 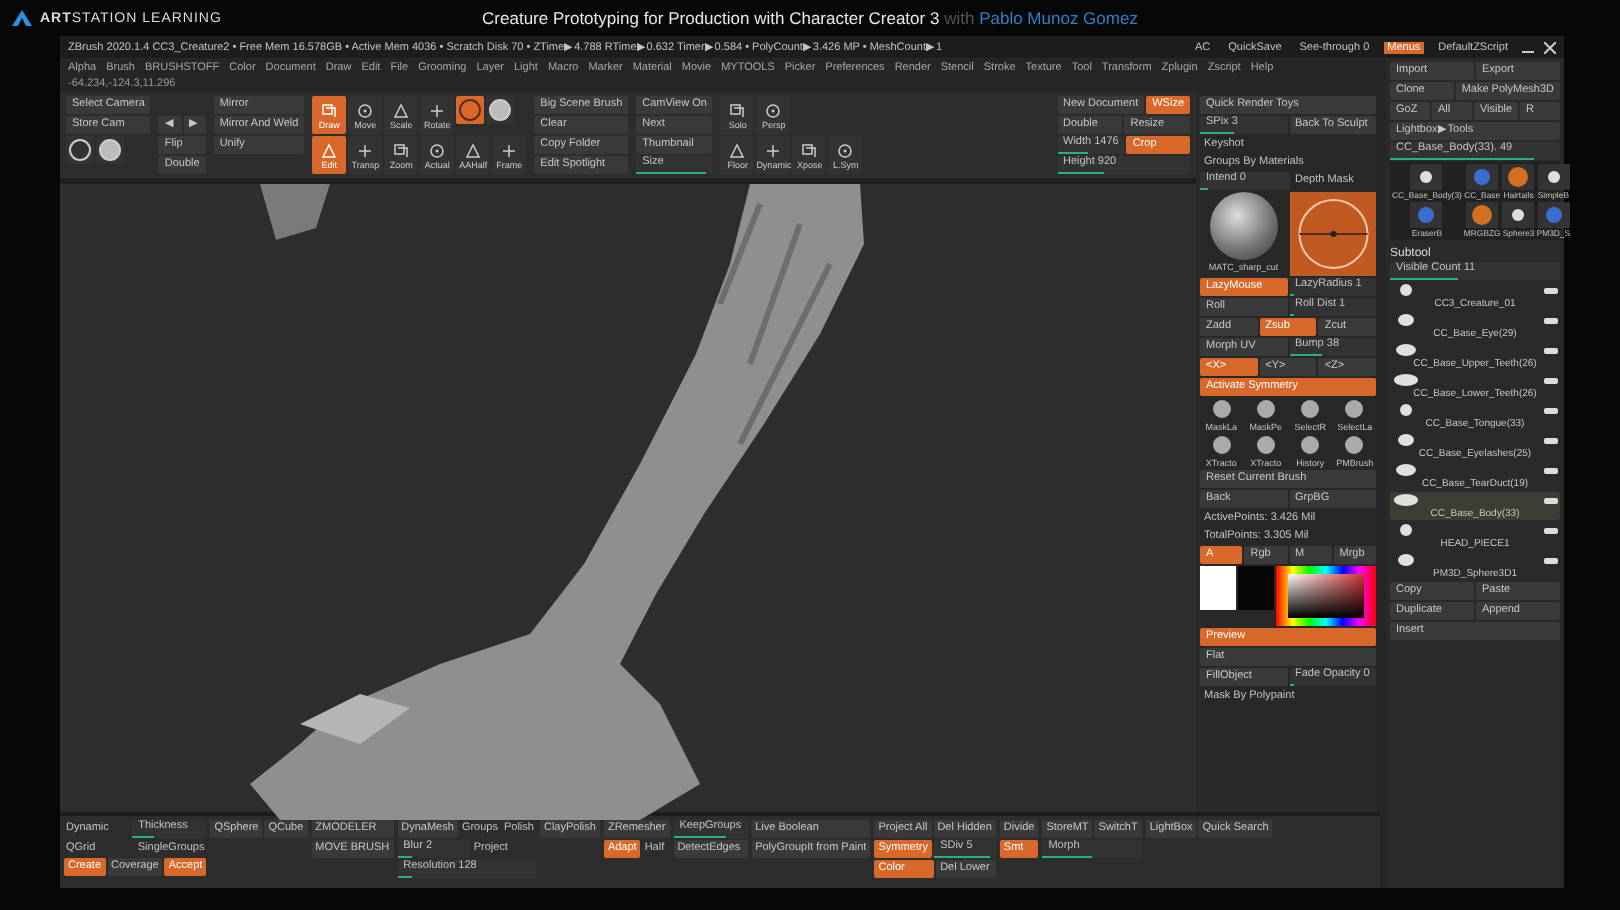 What do you see at coordinates (1332, 234) in the screenshot?
I see `depth-mask-drawing` at bounding box center [1332, 234].